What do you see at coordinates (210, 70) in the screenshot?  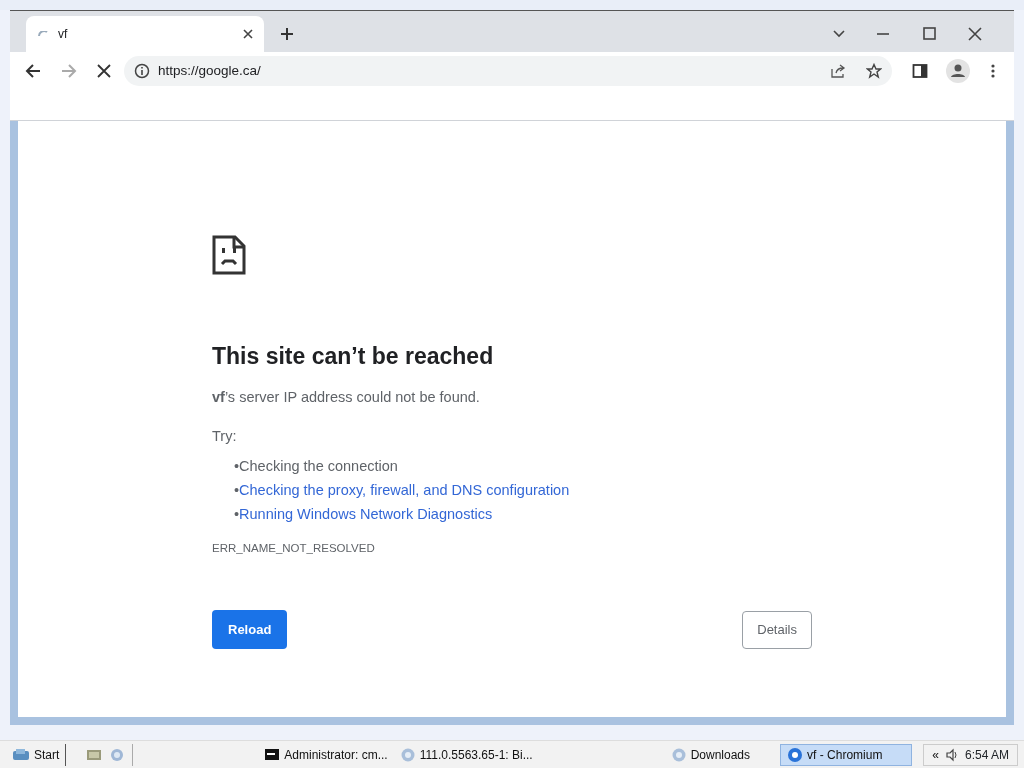 I see `url-text: https://google.ca/` at bounding box center [210, 70].